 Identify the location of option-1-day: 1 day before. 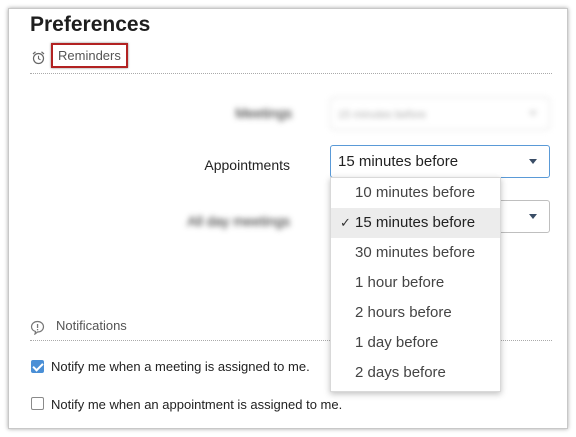
(415, 343).